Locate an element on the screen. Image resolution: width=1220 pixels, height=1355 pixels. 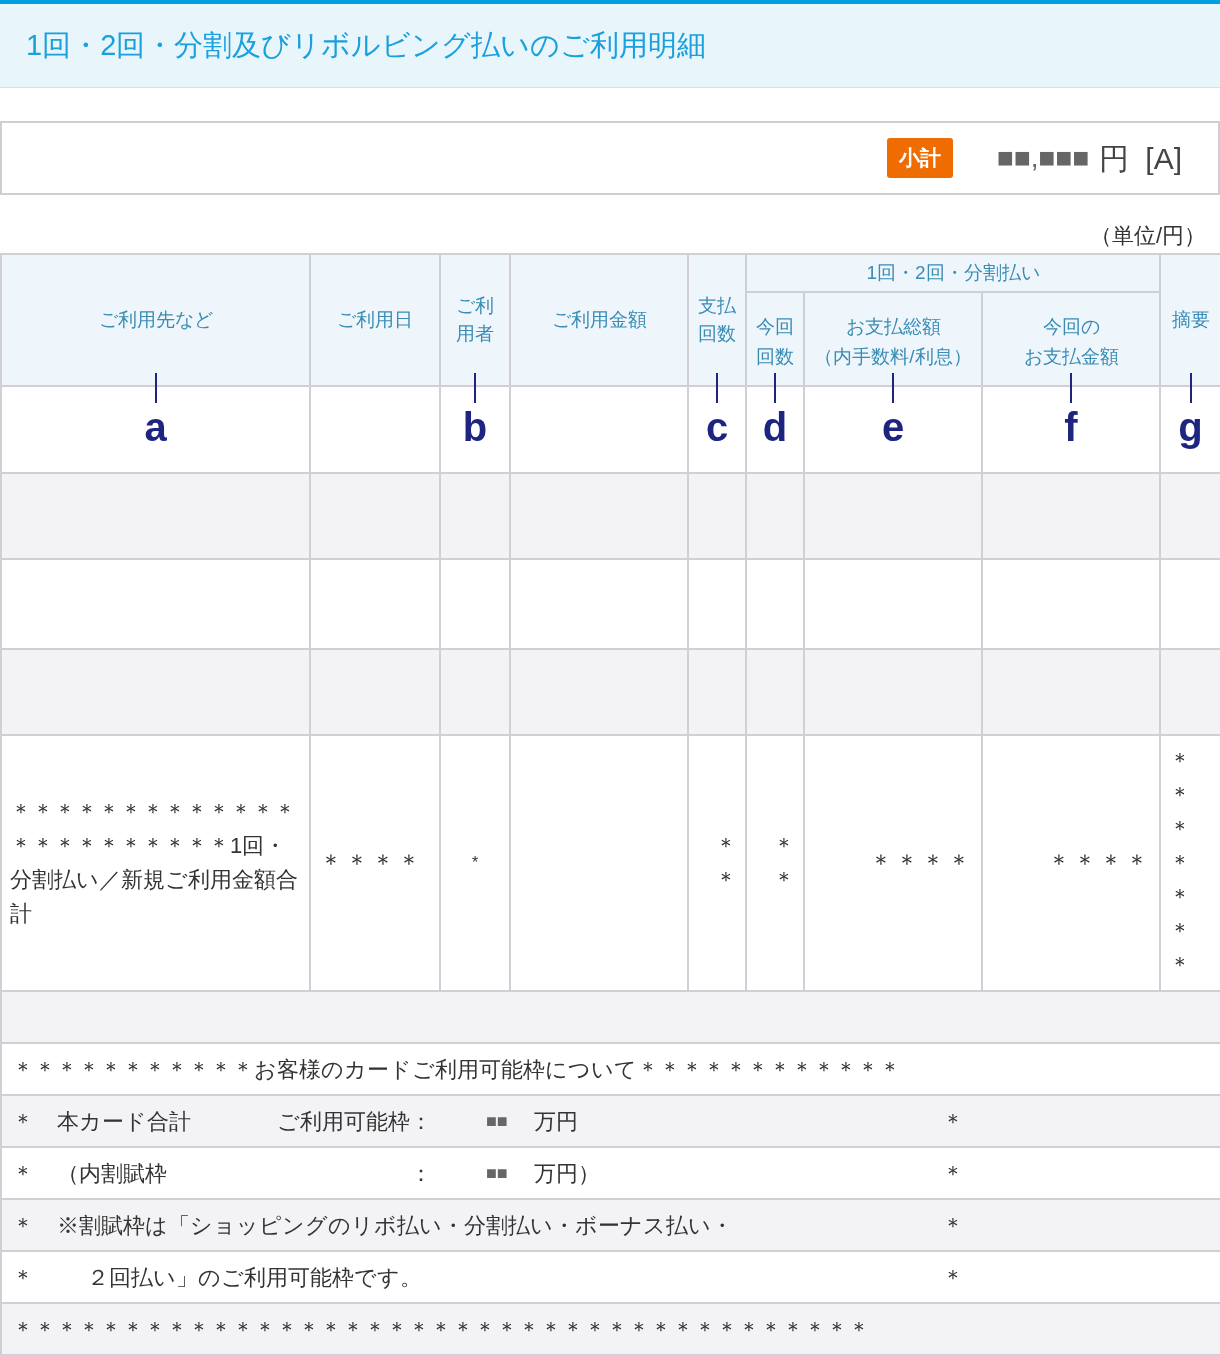
column-marker: c is located at coordinates (717, 427).